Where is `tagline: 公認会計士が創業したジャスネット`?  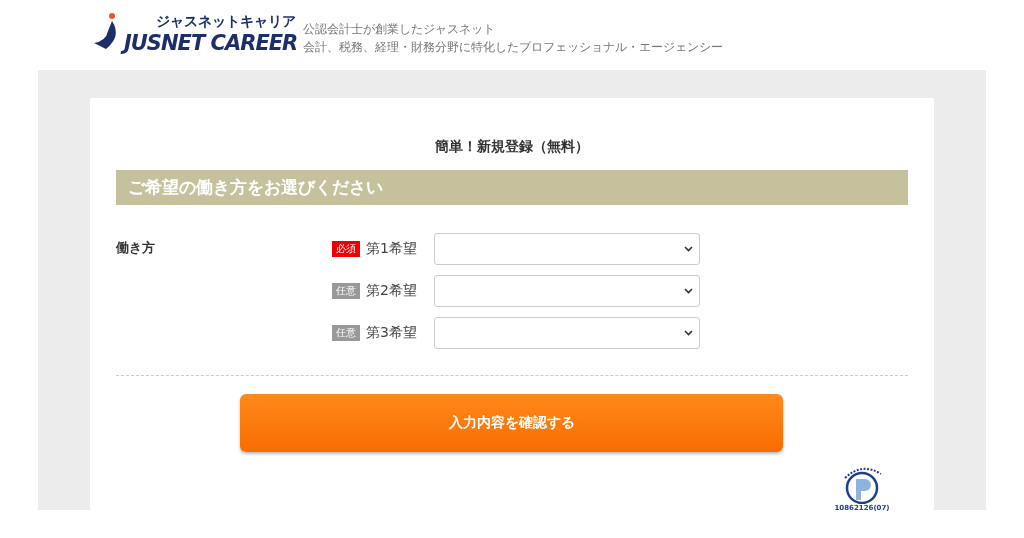 tagline: 公認会計士が創業したジャスネット is located at coordinates (400, 29).